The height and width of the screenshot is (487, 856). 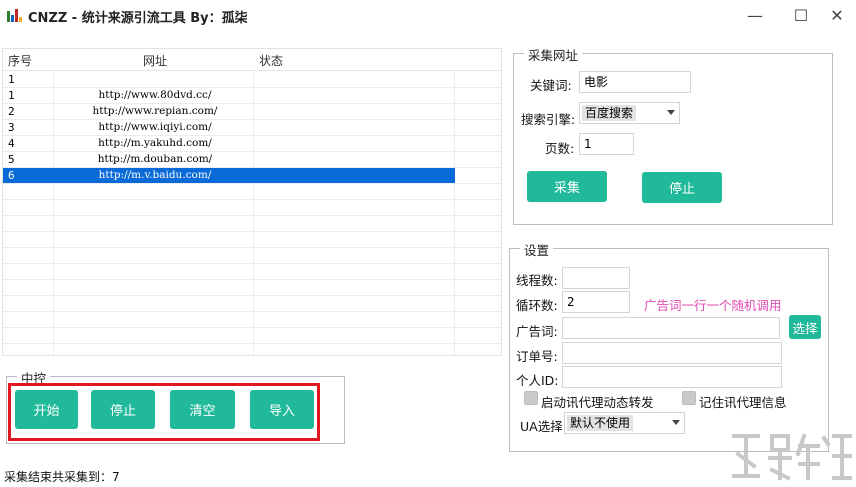 I want to click on order-number-input, so click(x=672, y=353).